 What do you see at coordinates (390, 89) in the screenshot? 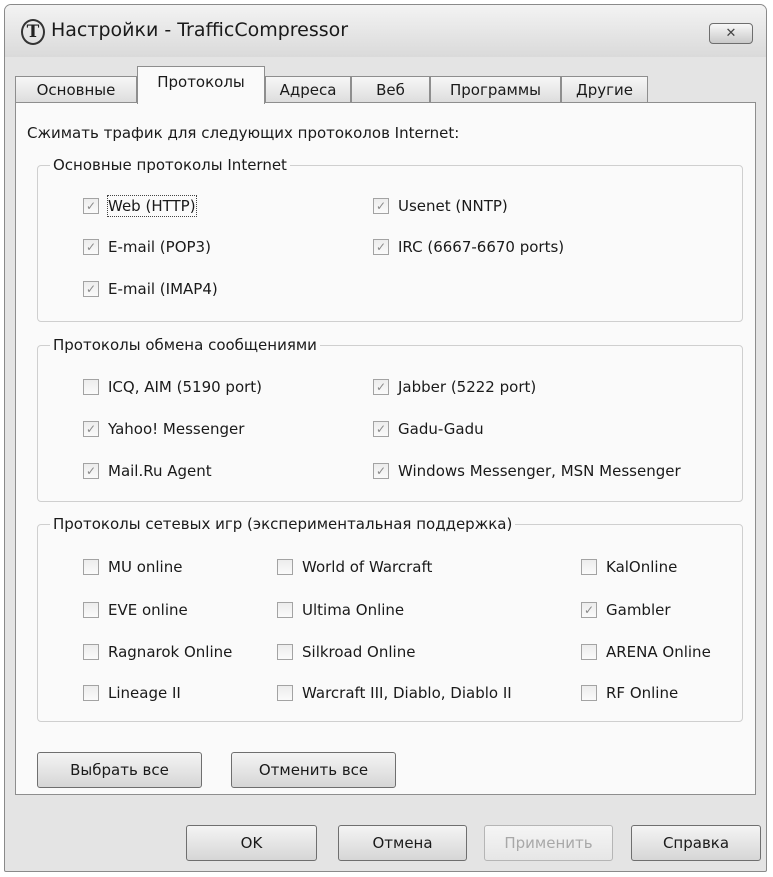
I see `tab-web: Веб` at bounding box center [390, 89].